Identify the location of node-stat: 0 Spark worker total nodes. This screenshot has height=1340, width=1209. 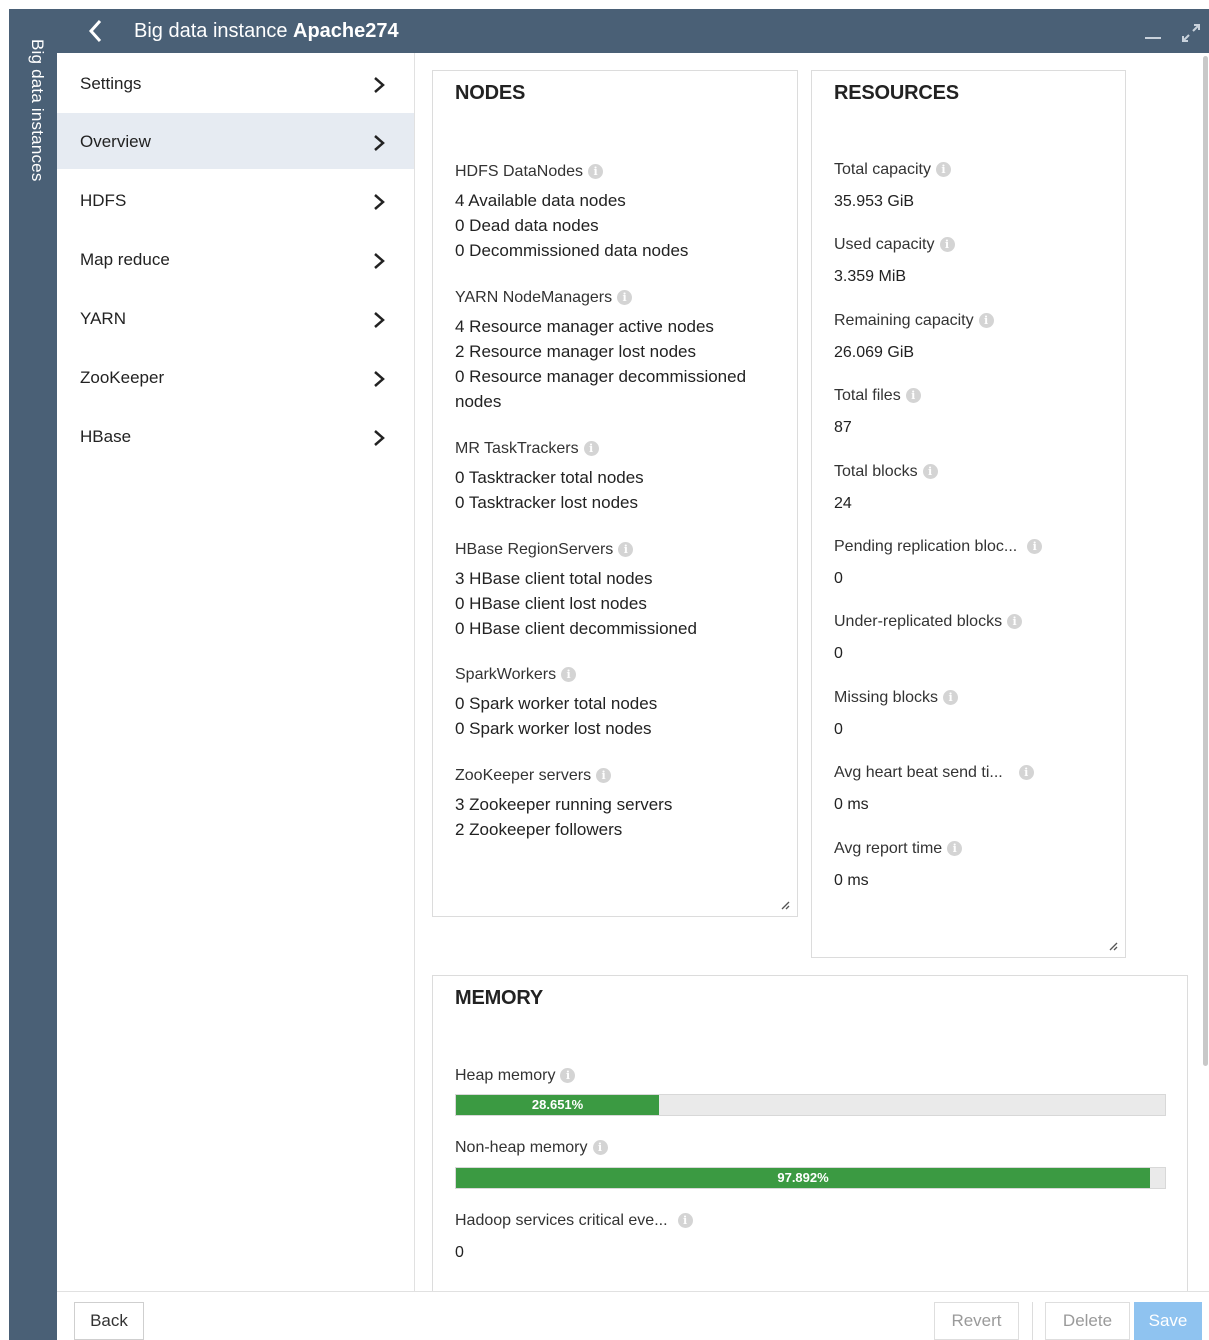
(556, 703).